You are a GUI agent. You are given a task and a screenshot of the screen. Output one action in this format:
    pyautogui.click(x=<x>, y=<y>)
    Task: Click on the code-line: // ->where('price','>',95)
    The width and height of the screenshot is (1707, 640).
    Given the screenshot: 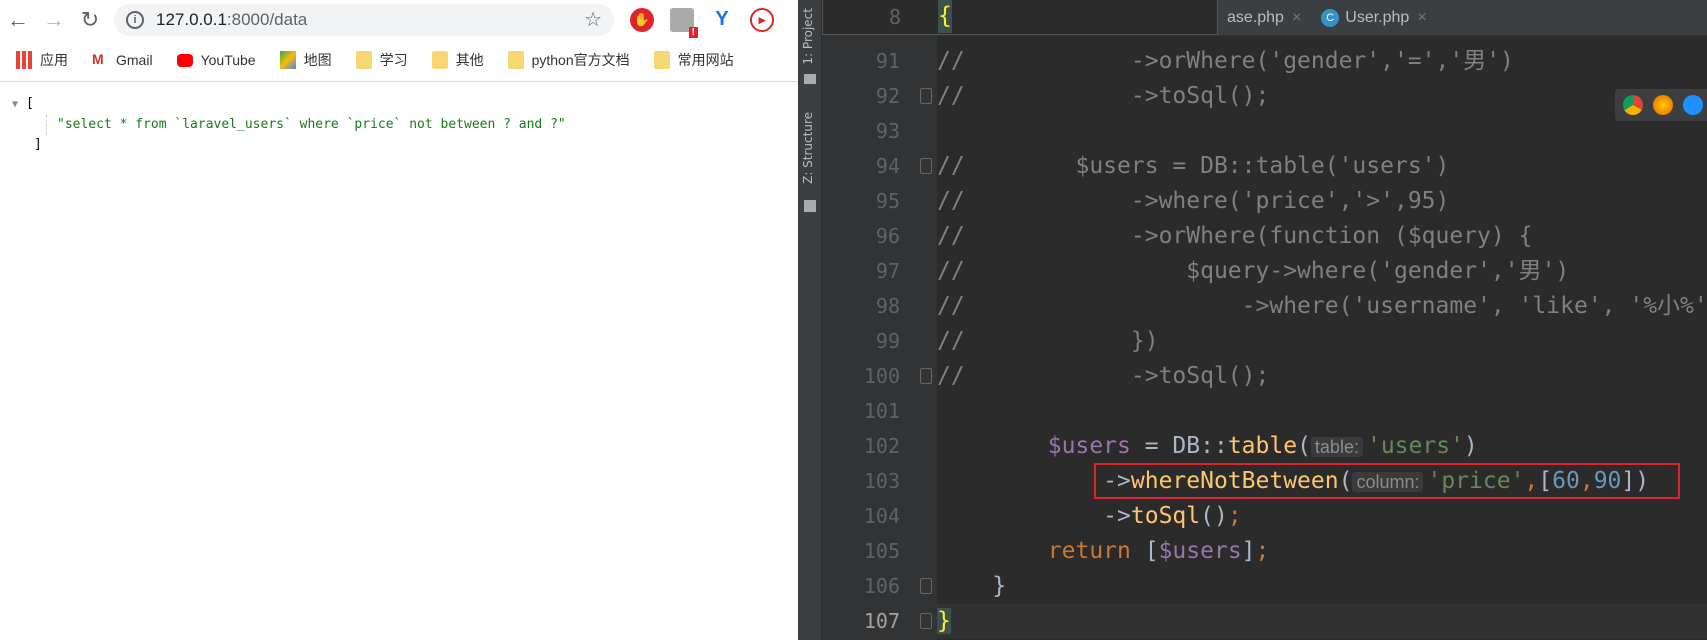 What is the action you would take?
    pyautogui.click(x=1193, y=201)
    